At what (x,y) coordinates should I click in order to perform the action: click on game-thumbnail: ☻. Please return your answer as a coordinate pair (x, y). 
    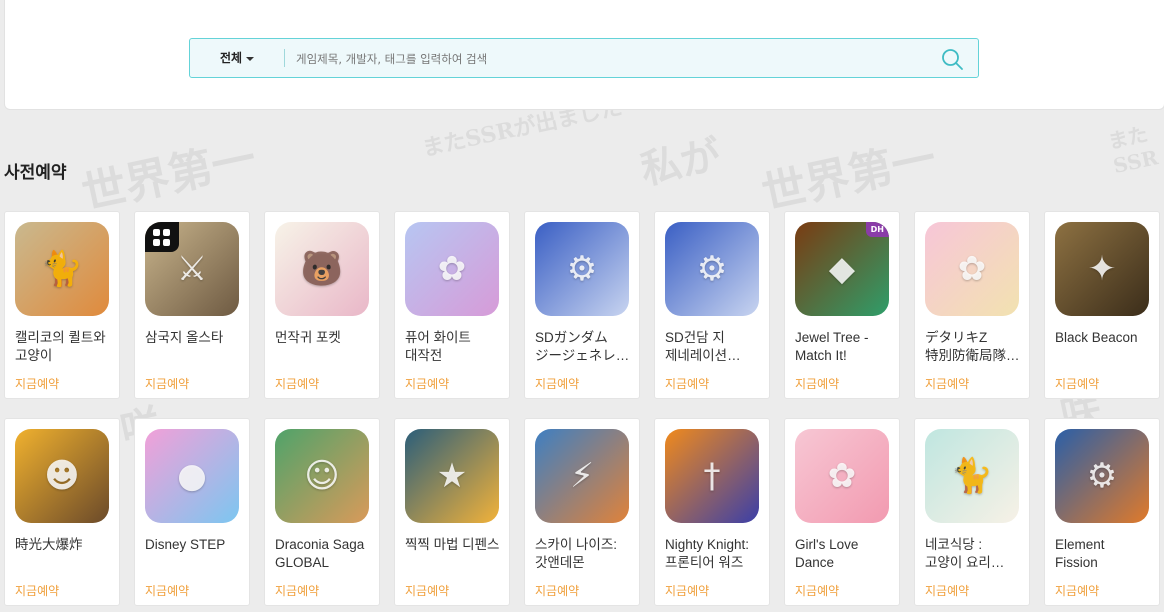
    Looking at the image, I should click on (62, 476).